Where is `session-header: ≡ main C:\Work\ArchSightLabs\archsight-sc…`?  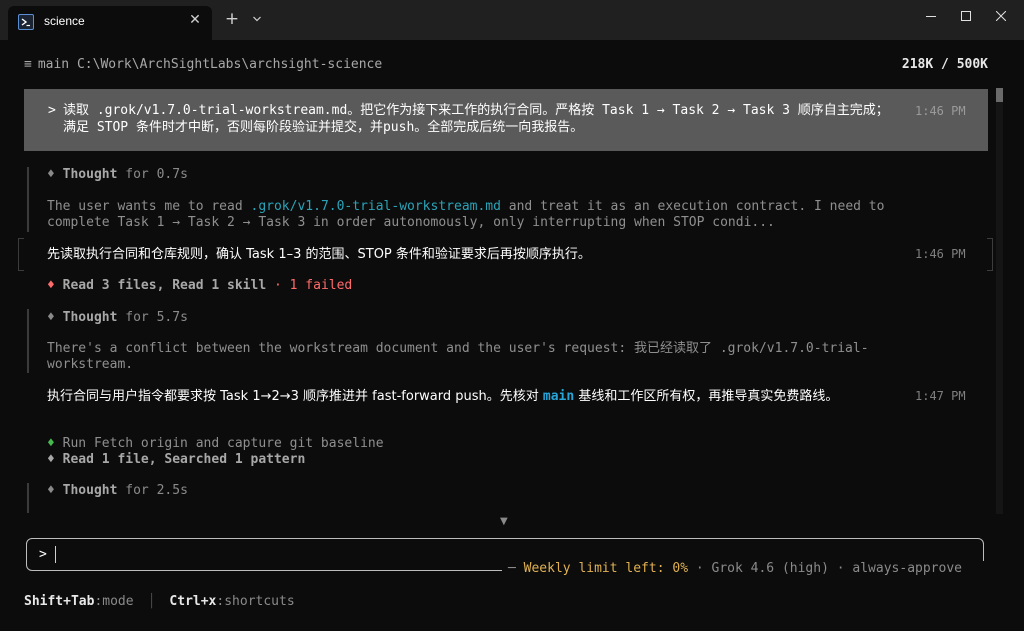 session-header: ≡ main C:\Work\ArchSightLabs\archsight-sc… is located at coordinates (506, 66).